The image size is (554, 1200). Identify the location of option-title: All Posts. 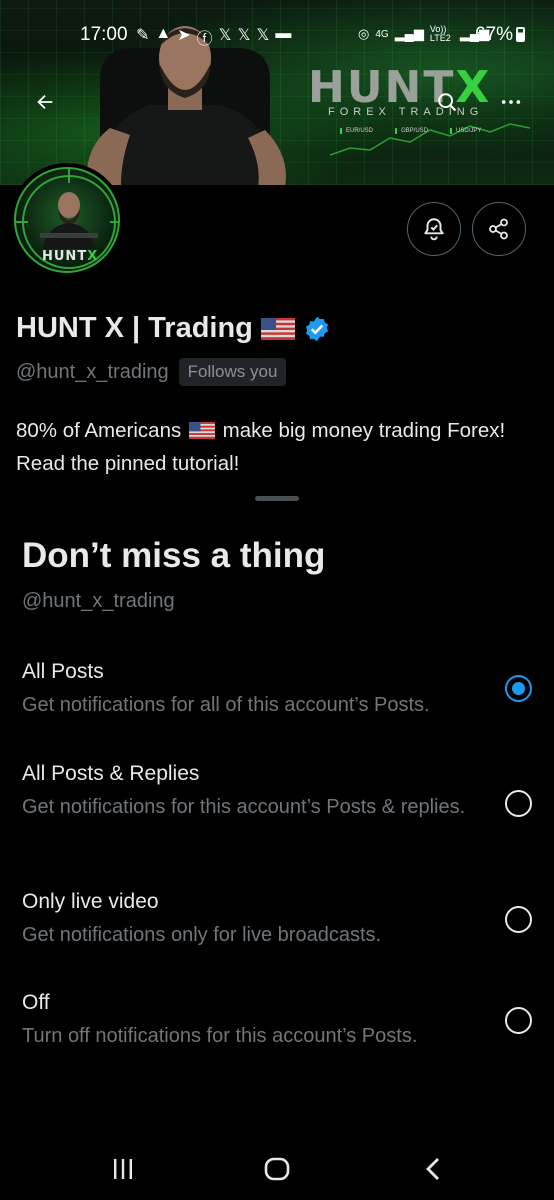
(63, 671).